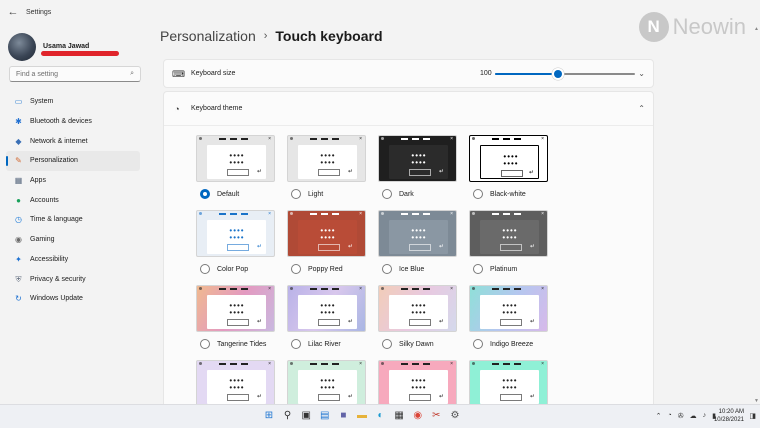 The width and height of the screenshot is (760, 428). Describe the element at coordinates (408, 73) in the screenshot. I see `keyboard-size-card: ⌨ Keyboard size 100 ⌄` at that location.